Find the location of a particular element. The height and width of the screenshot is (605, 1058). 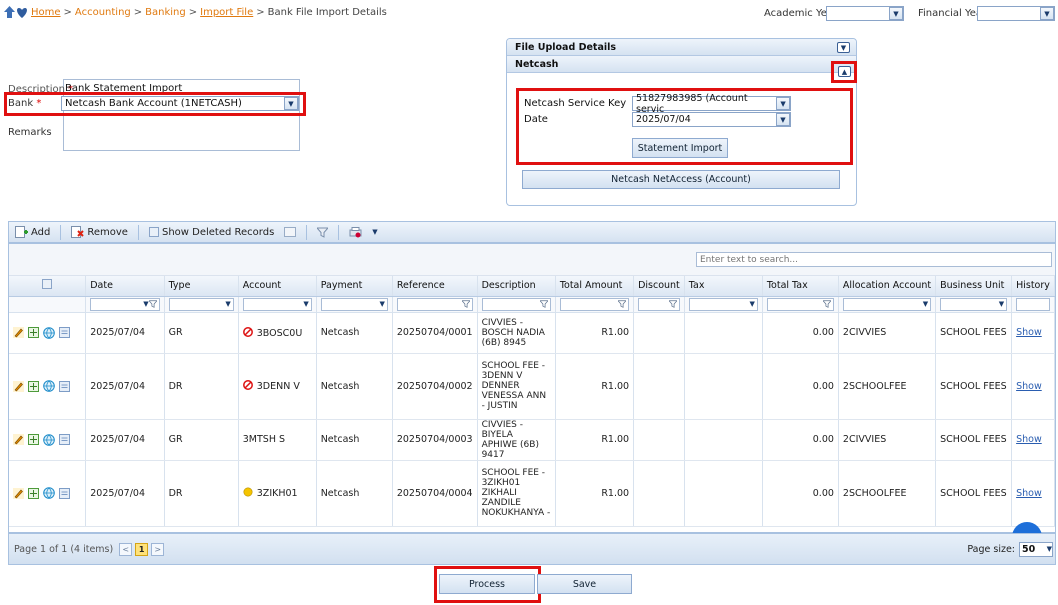

description-cell: CIVVIES - BOSCH NADIA (6B) 8945 is located at coordinates (516, 333).